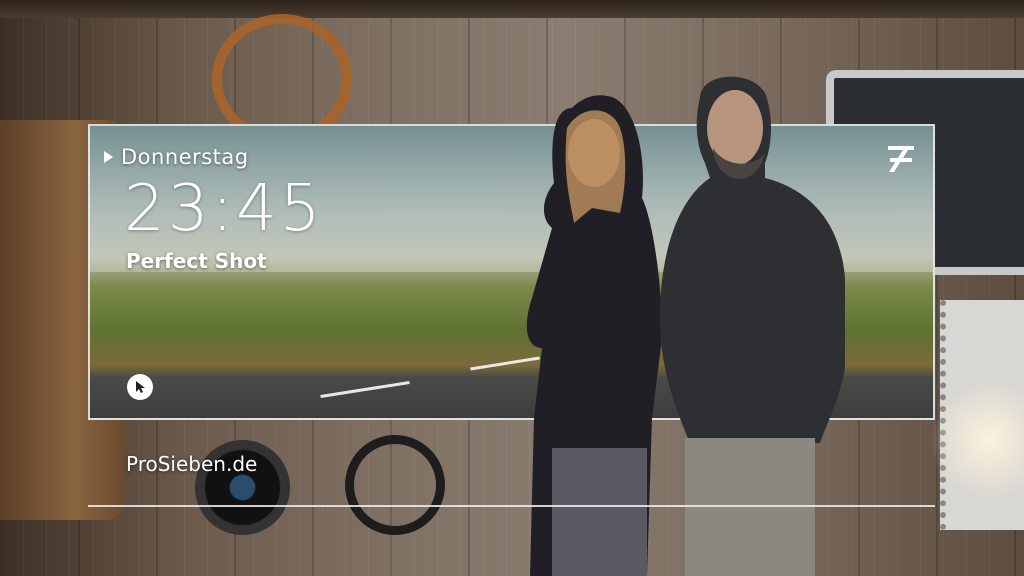 The height and width of the screenshot is (576, 1024). I want to click on woman-figure, so click(594, 335).